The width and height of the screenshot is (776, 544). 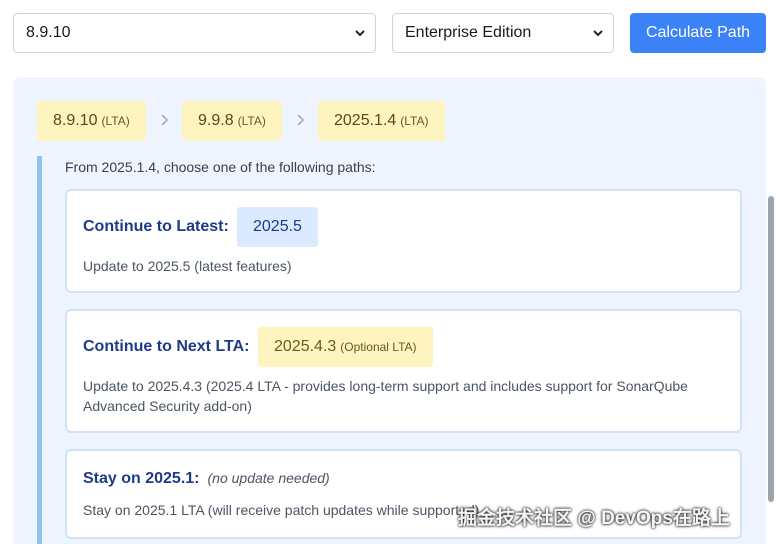 I want to click on path-step-version: 2025.1.4, so click(x=365, y=120).